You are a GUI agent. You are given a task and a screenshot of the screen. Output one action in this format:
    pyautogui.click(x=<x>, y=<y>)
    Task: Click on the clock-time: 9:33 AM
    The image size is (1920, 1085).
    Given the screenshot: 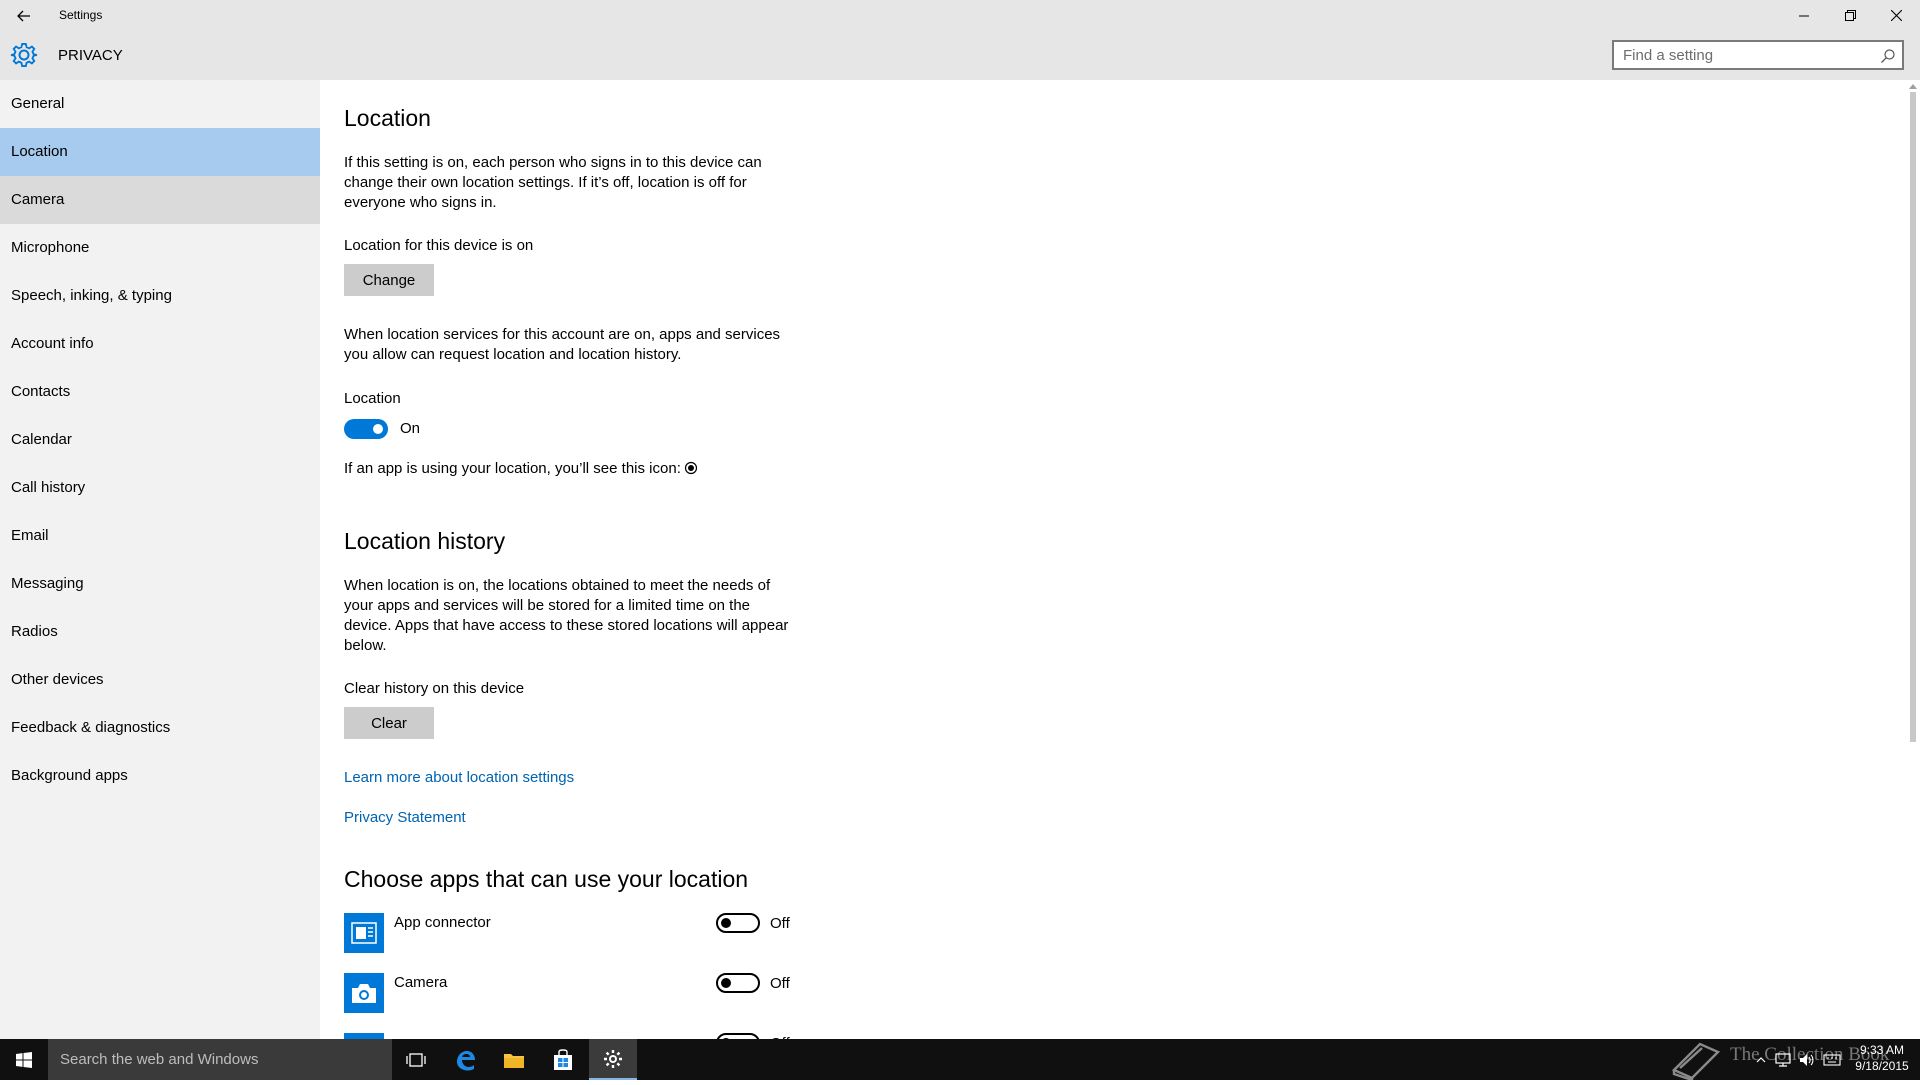 What is the action you would take?
    pyautogui.click(x=1882, y=1050)
    